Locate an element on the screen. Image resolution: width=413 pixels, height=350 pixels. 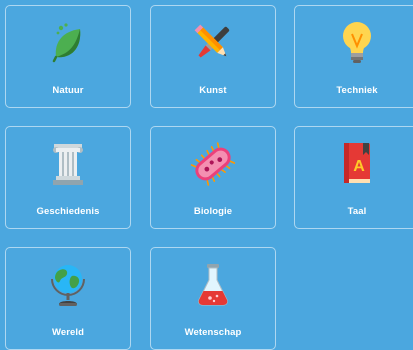
category-label: Kunst is located at coordinates (213, 90).